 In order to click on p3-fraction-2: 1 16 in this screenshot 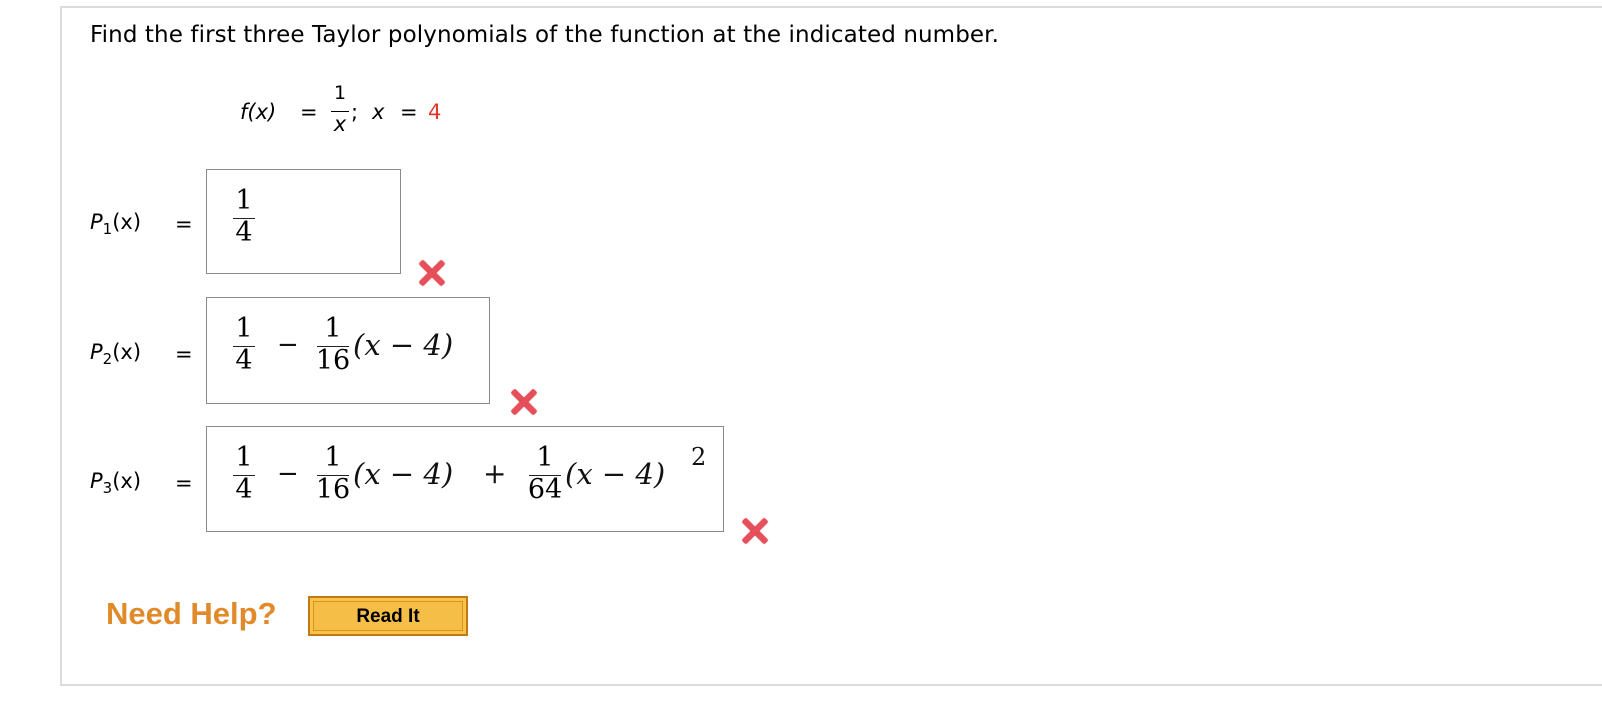, I will do `click(333, 473)`.